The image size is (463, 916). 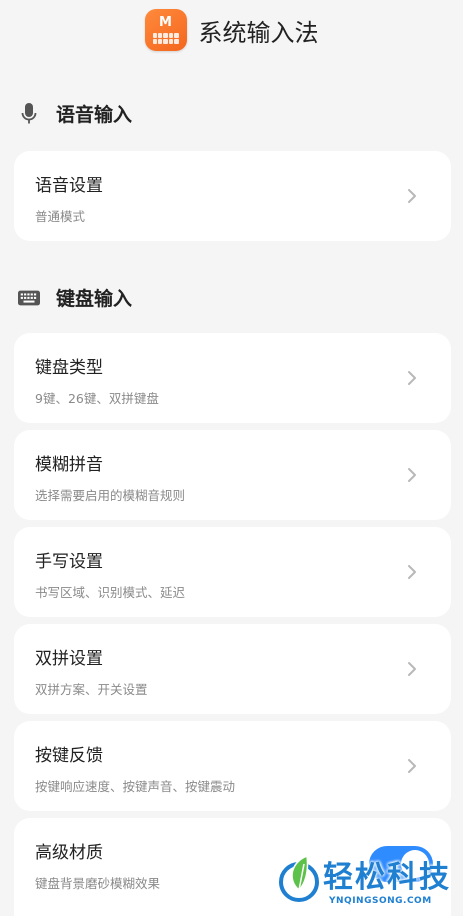 I want to click on item-label: 手写设置, so click(x=69, y=562).